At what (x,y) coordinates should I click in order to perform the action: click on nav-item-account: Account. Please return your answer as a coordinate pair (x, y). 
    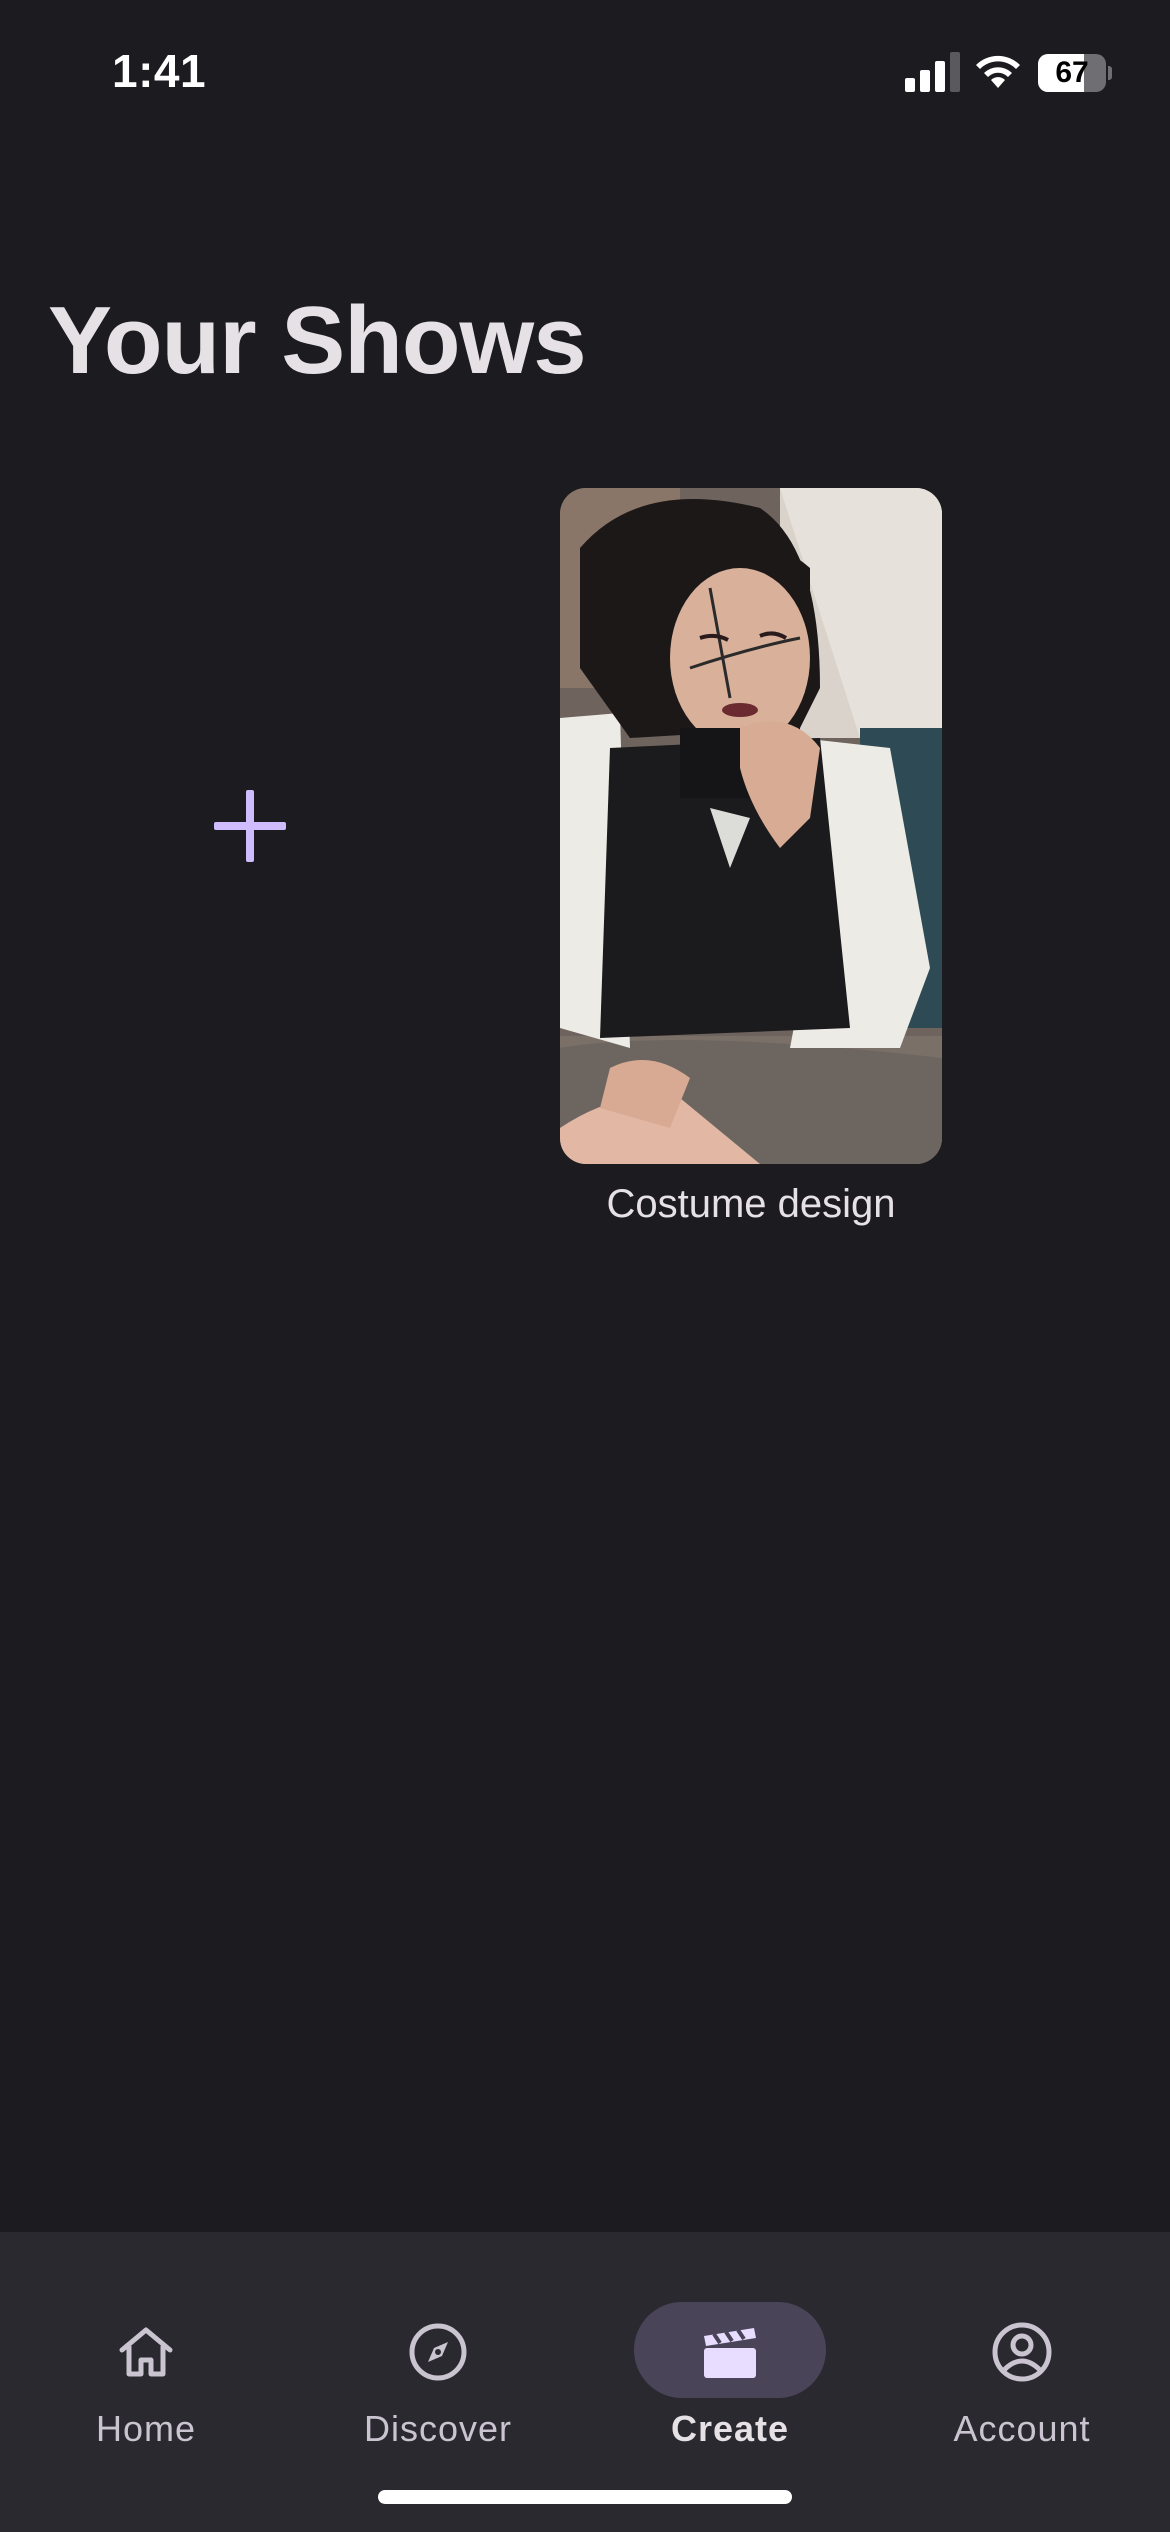
    Looking at the image, I should click on (1022, 2358).